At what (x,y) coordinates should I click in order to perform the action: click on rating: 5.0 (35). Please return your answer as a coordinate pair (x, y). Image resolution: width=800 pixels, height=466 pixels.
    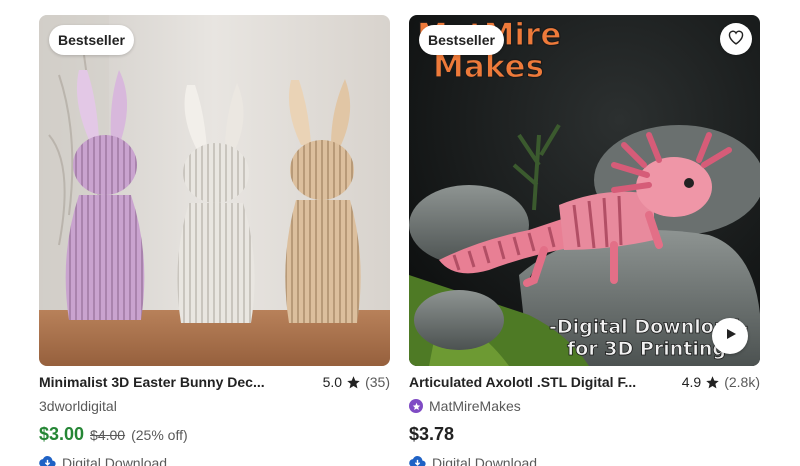
    Looking at the image, I should click on (356, 382).